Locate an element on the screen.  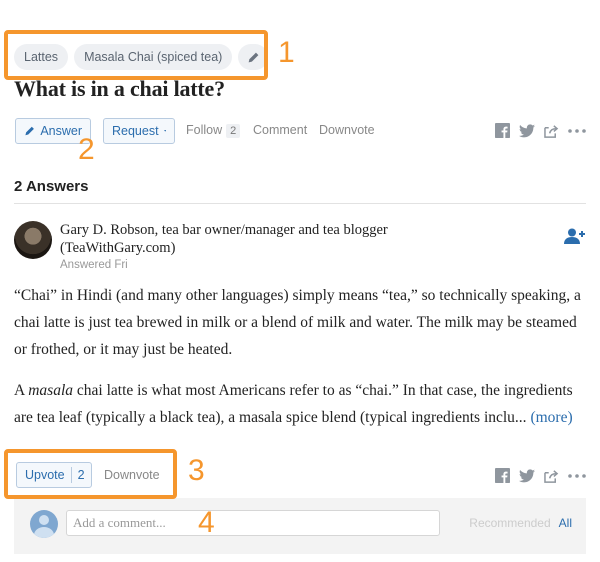
answered-date: Answered Fri is located at coordinates (94, 265).